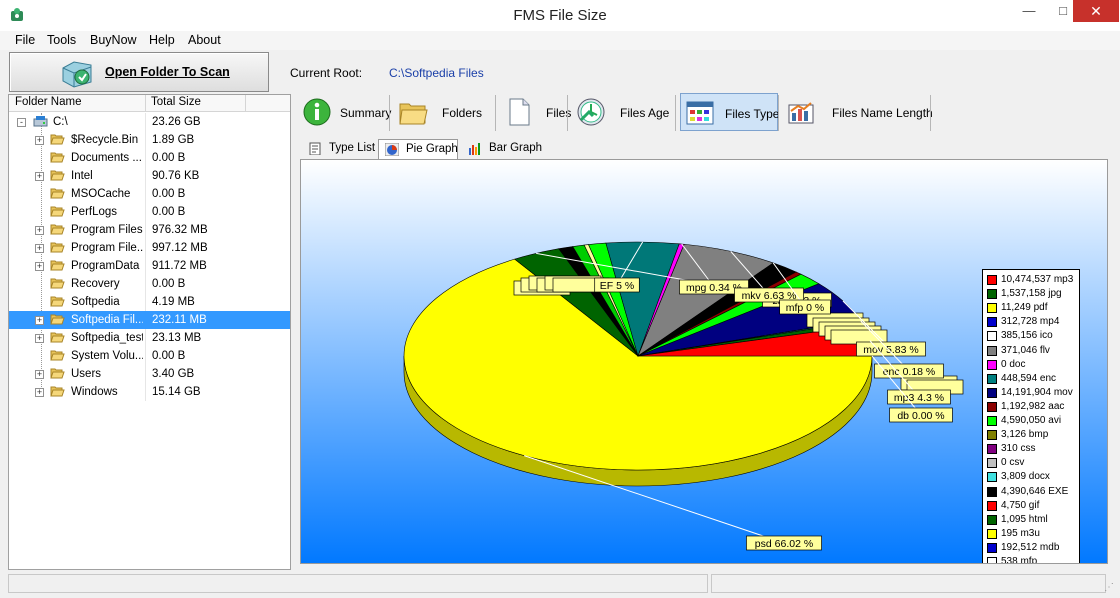 This screenshot has height=598, width=1120. I want to click on legend-label: 14,191,904 mov, so click(1037, 392).